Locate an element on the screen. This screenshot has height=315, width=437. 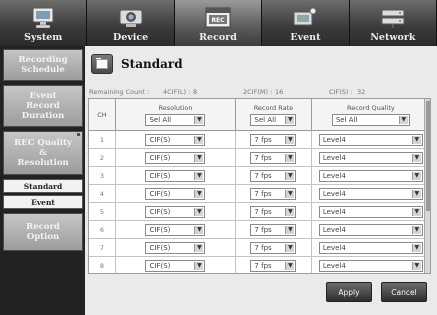
quality-select-all: Sel All ▼ is located at coordinates (370, 119).